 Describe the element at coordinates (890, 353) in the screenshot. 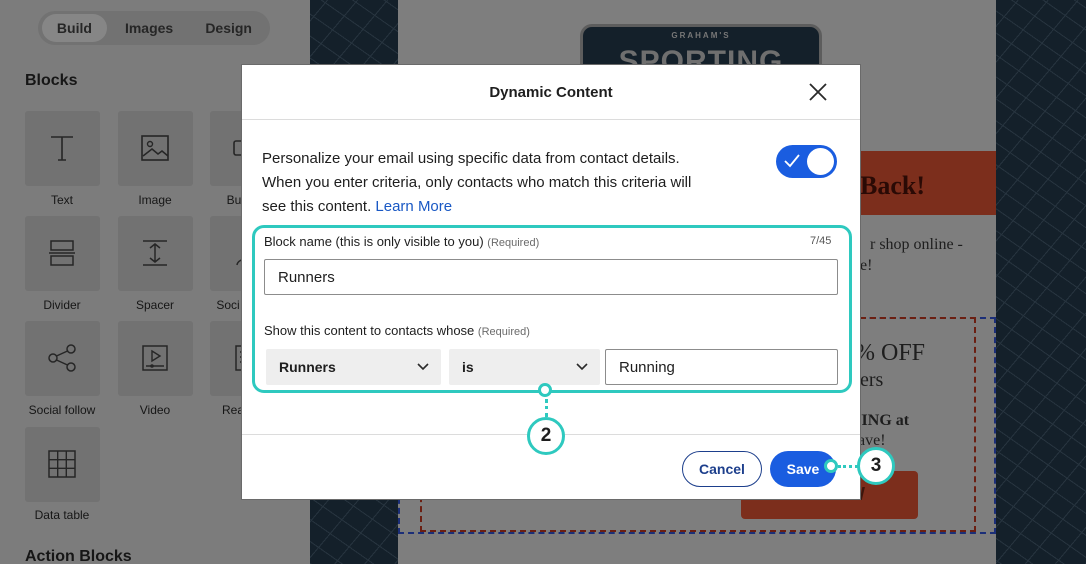

I see `email-text-3: % OFF` at that location.